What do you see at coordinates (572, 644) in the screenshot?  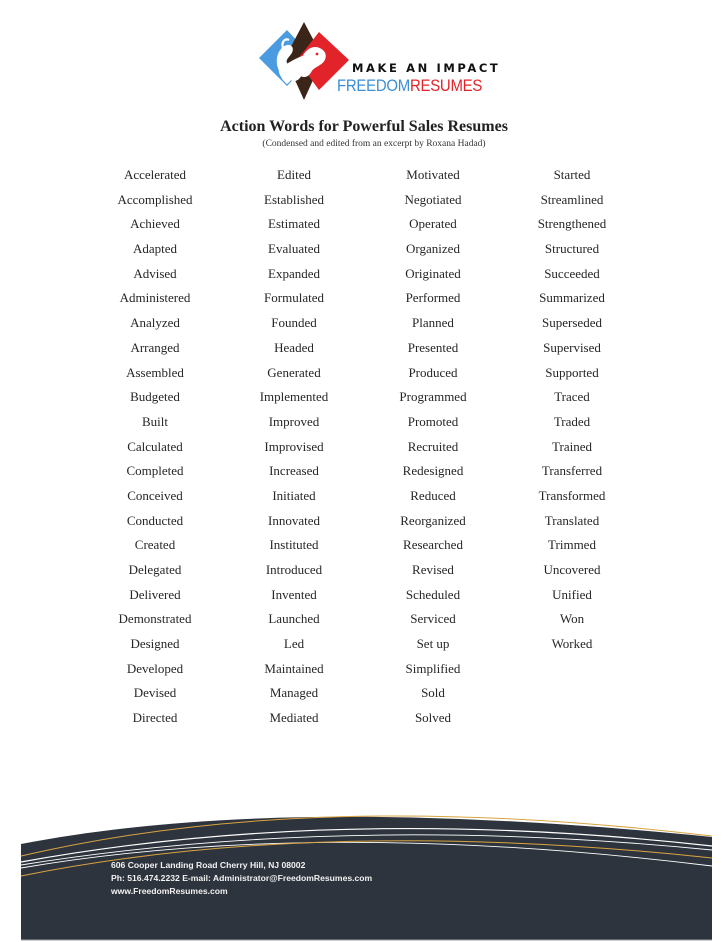 I see `action-word: Worked` at bounding box center [572, 644].